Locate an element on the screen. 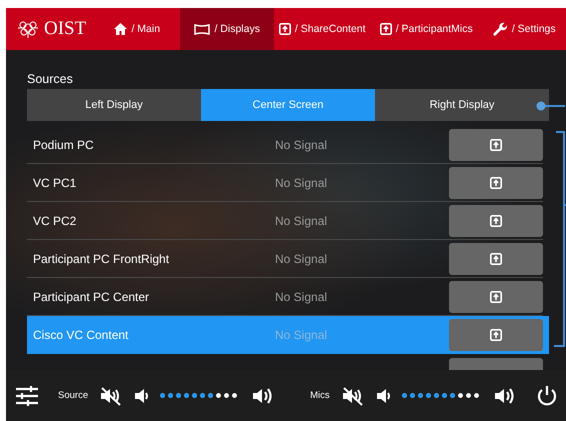  nav-tab: / Main is located at coordinates (137, 29).